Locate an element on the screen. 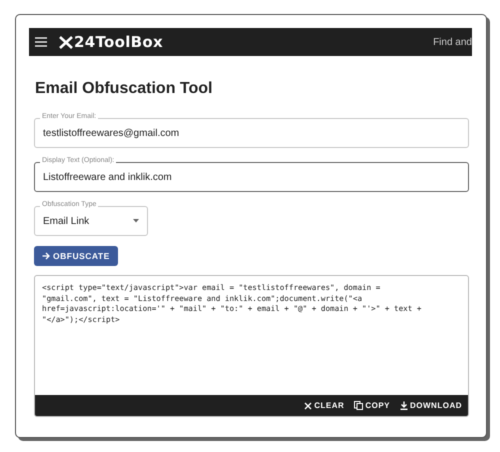 The image size is (500, 452). clear-button: CLEAR is located at coordinates (324, 405).